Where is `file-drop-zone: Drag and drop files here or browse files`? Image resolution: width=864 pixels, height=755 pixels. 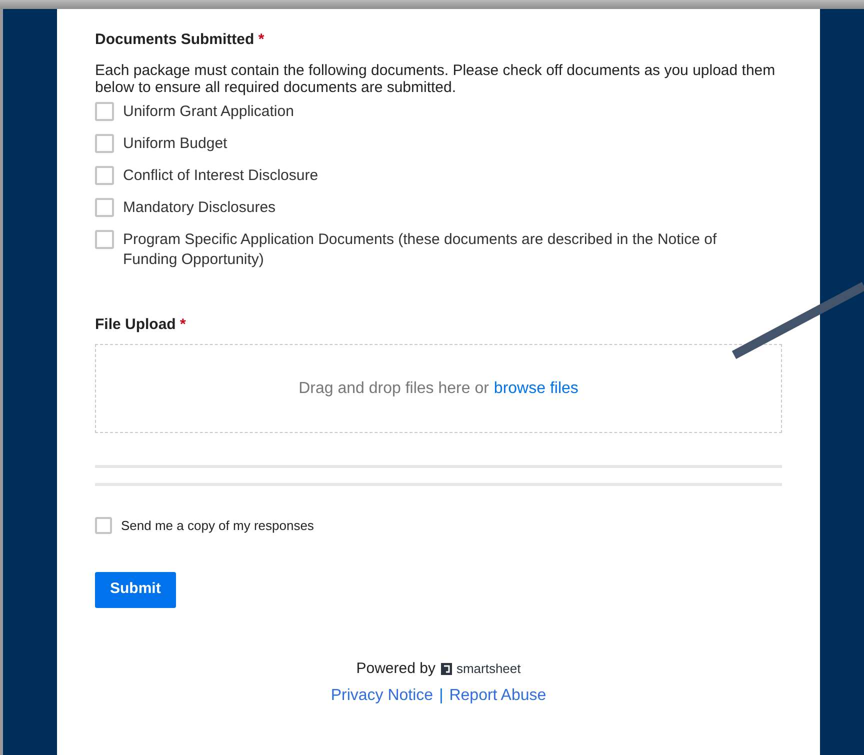
file-drop-zone: Drag and drop files here or browse files is located at coordinates (438, 388).